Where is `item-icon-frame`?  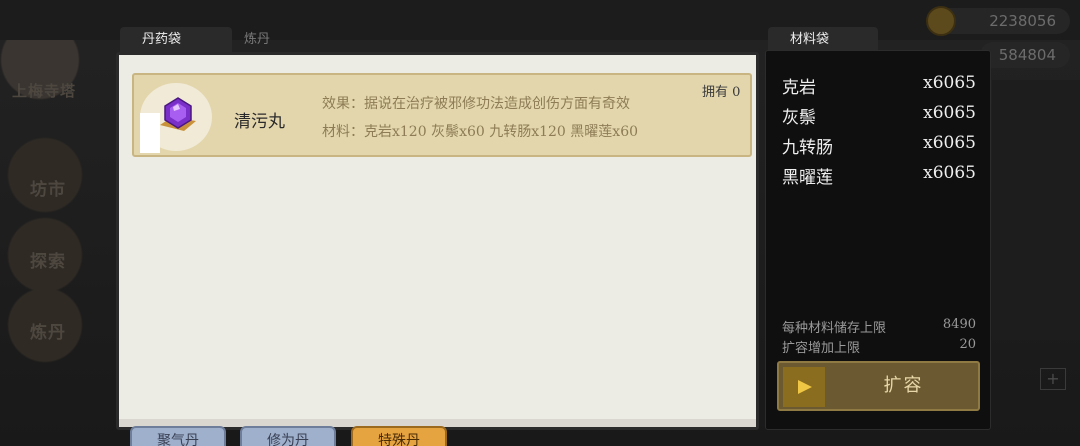
item-icon-frame is located at coordinates (176, 118).